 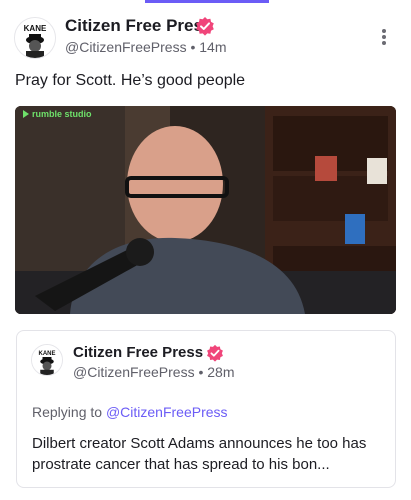 I want to click on author-handle: @CitizenFreePress, so click(x=126, y=47).